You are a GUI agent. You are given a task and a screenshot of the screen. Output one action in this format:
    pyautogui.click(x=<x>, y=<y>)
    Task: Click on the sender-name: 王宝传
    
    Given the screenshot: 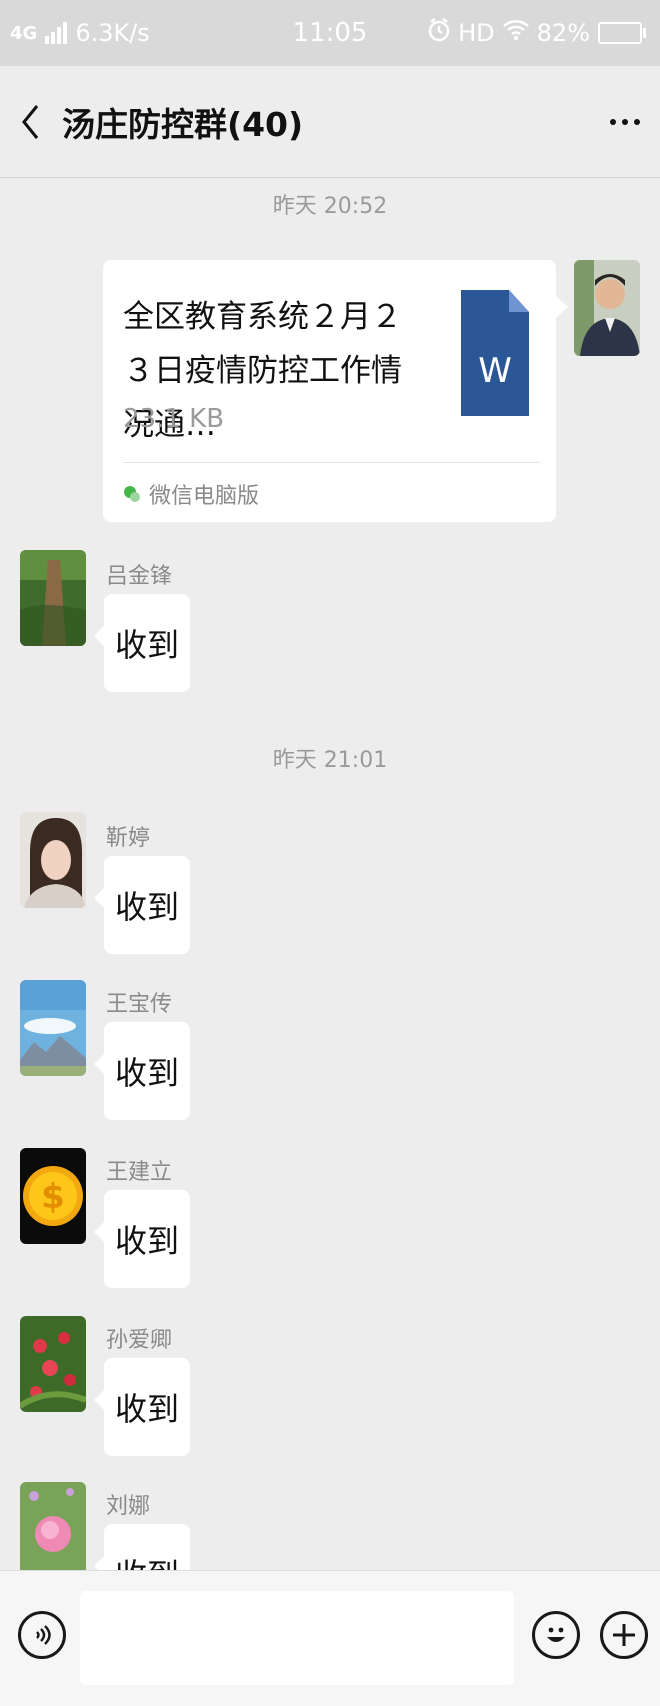 What is the action you would take?
    pyautogui.click(x=139, y=1004)
    